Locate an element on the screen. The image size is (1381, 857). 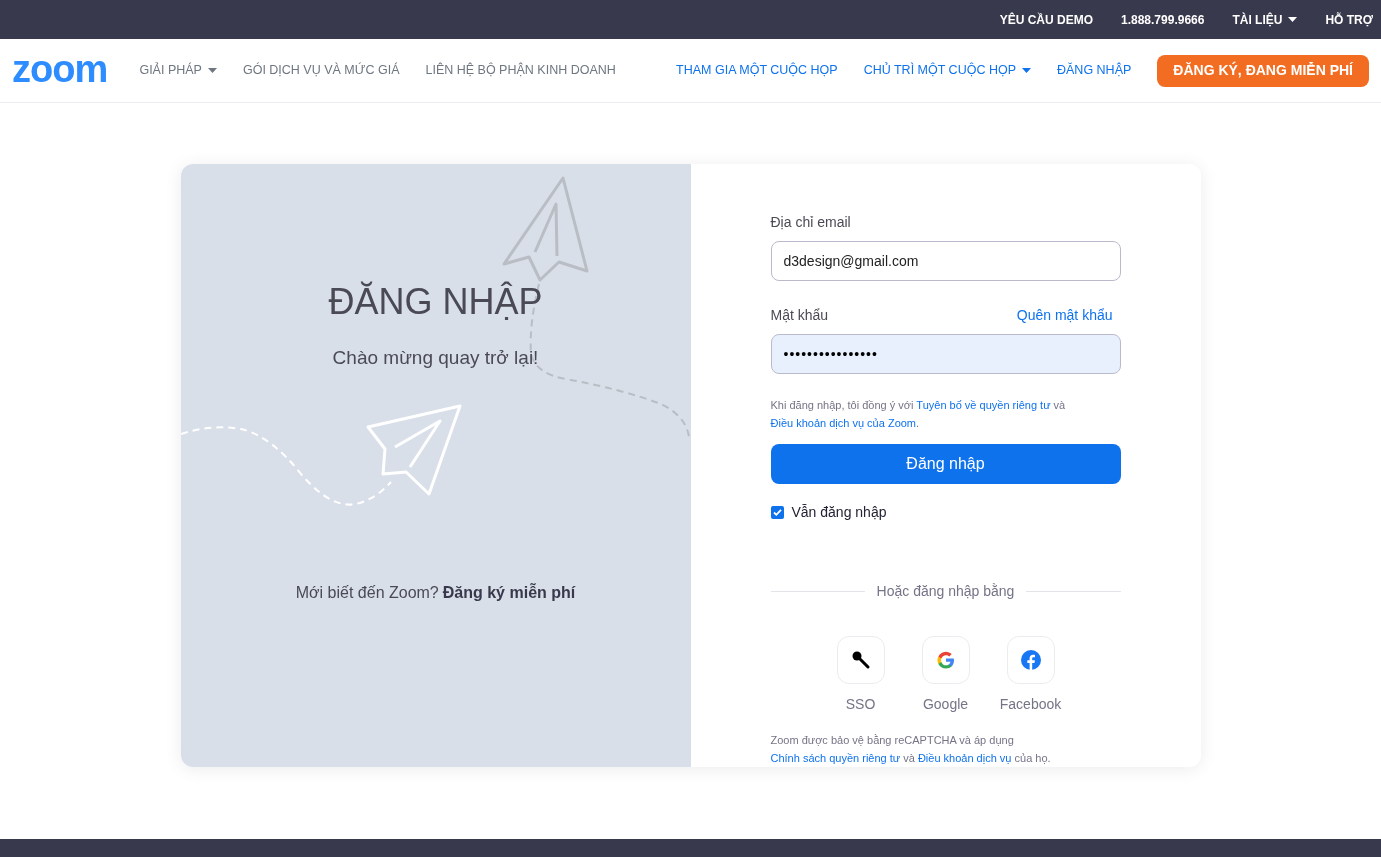
provider-label: Facebook is located at coordinates (1030, 704).